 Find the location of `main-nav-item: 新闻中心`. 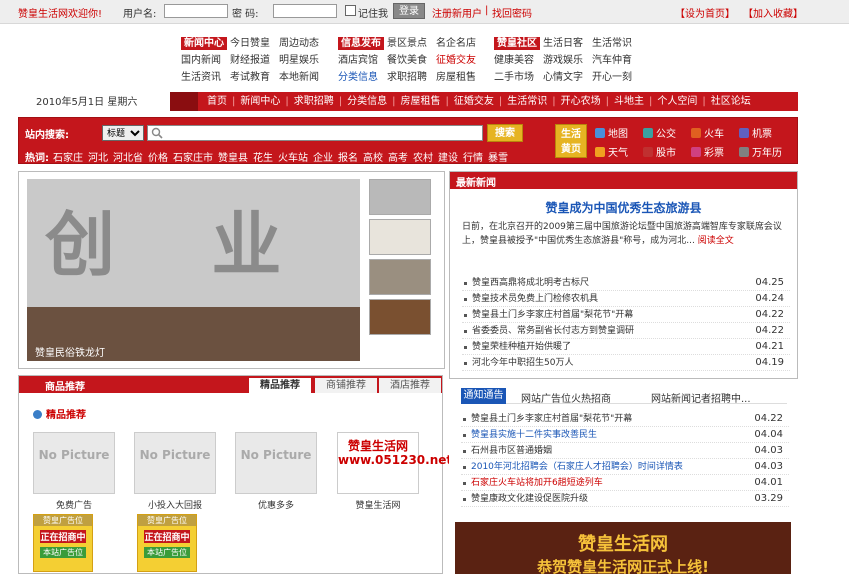

main-nav-item: 新闻中心 is located at coordinates (260, 101).